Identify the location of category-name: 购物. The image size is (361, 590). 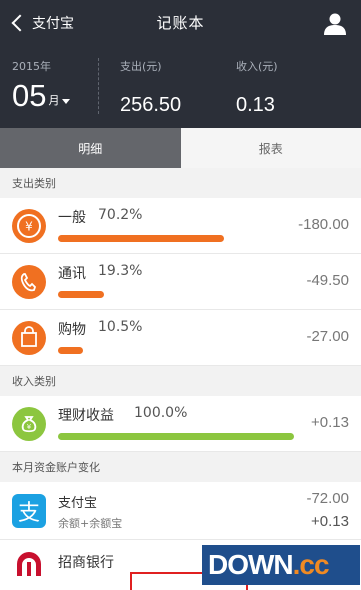
(72, 330).